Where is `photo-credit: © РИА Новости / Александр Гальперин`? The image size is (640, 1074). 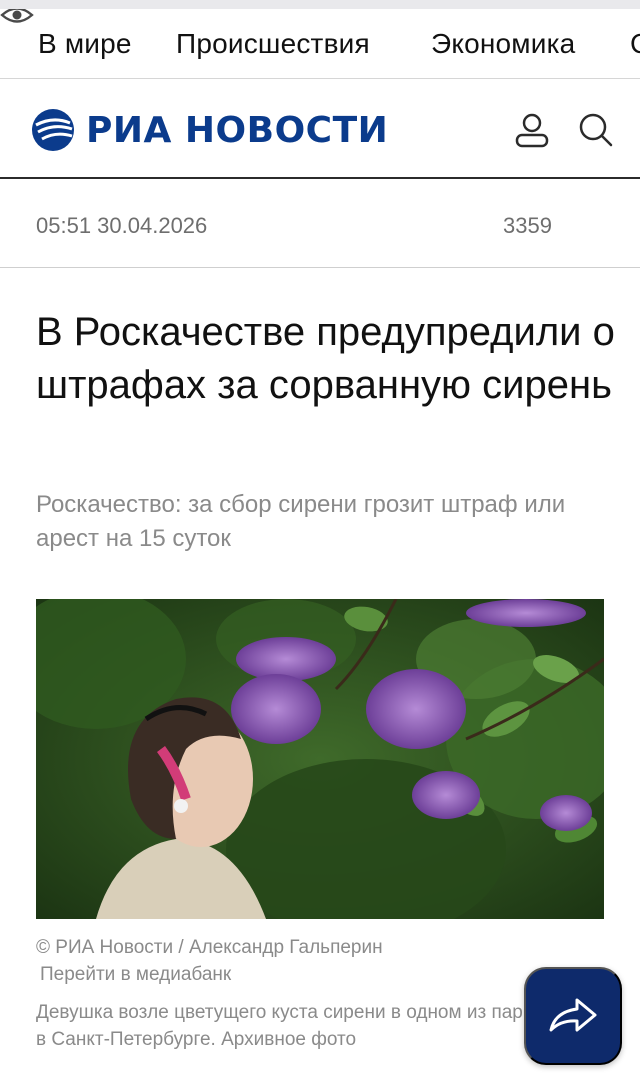
photo-credit: © РИА Новости / Александр Гальперин is located at coordinates (209, 947).